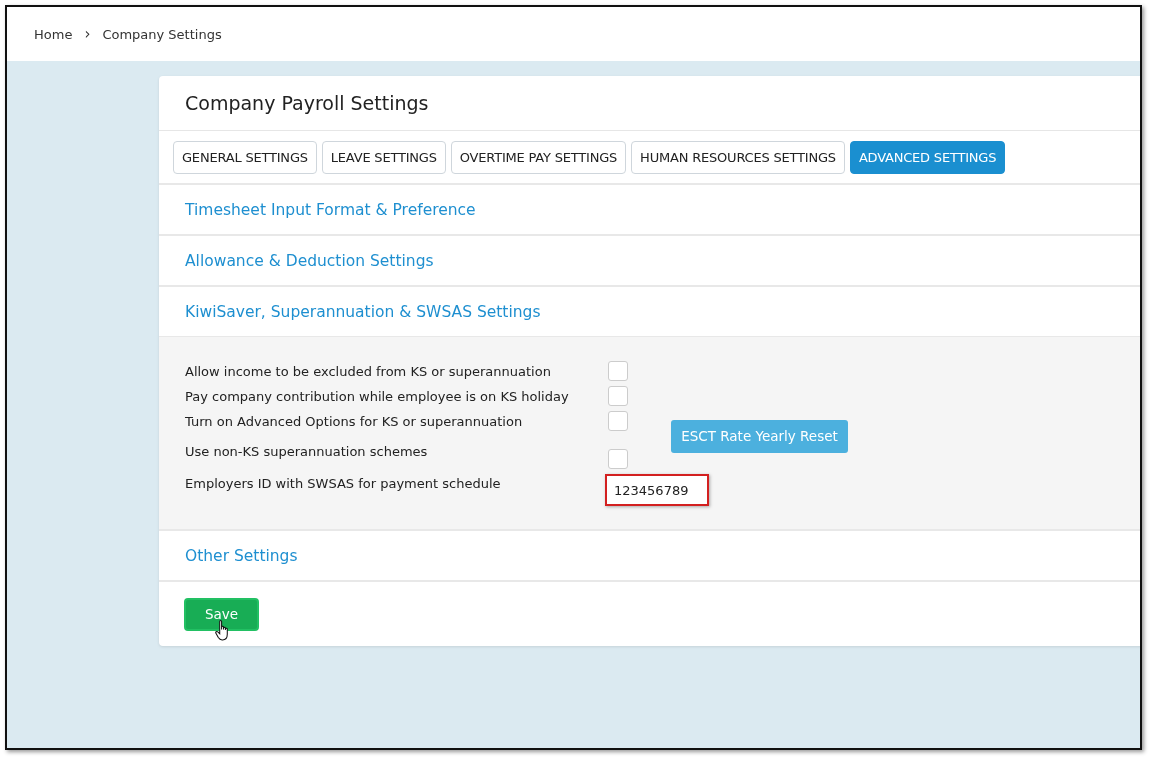 Image resolution: width=1151 pixels, height=760 pixels. Describe the element at coordinates (368, 371) in the screenshot. I see `field-label: Allow income to be excluded from KS or superannuation` at that location.